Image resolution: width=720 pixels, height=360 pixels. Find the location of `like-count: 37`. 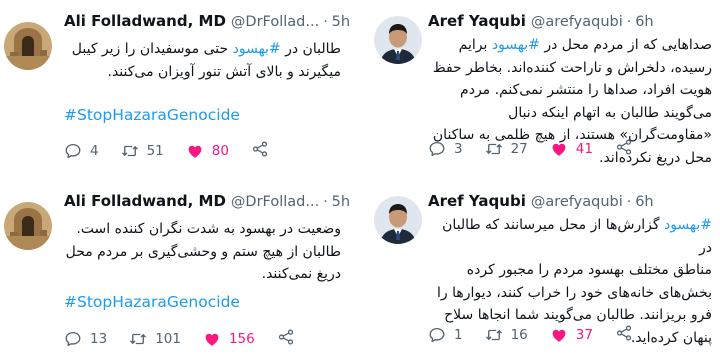

like-count: 37 is located at coordinates (584, 335).